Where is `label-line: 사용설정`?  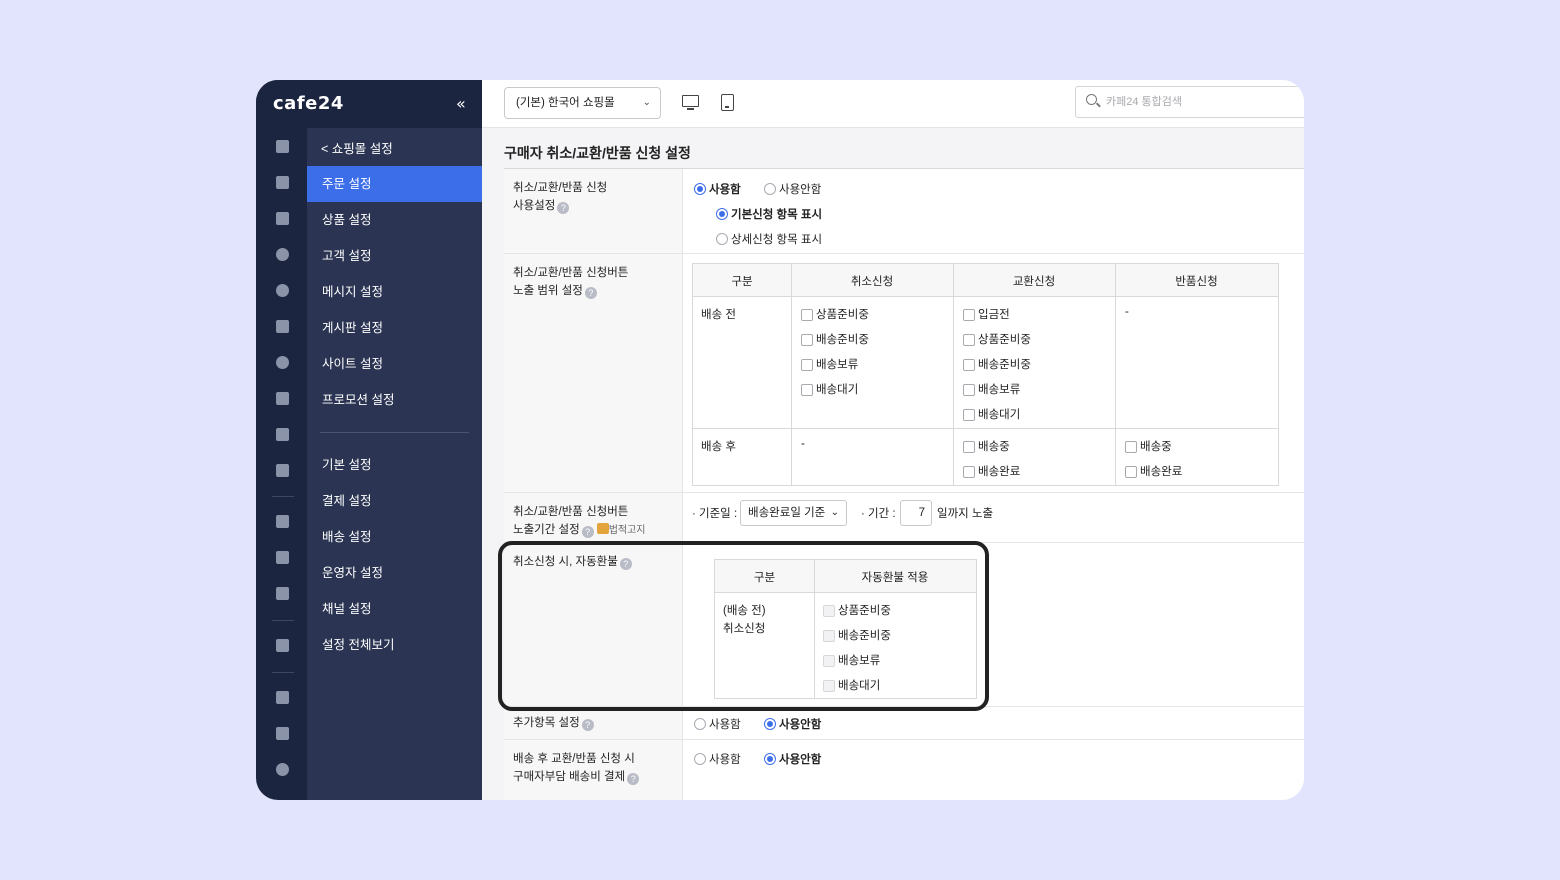
label-line: 사용설정 is located at coordinates (534, 206).